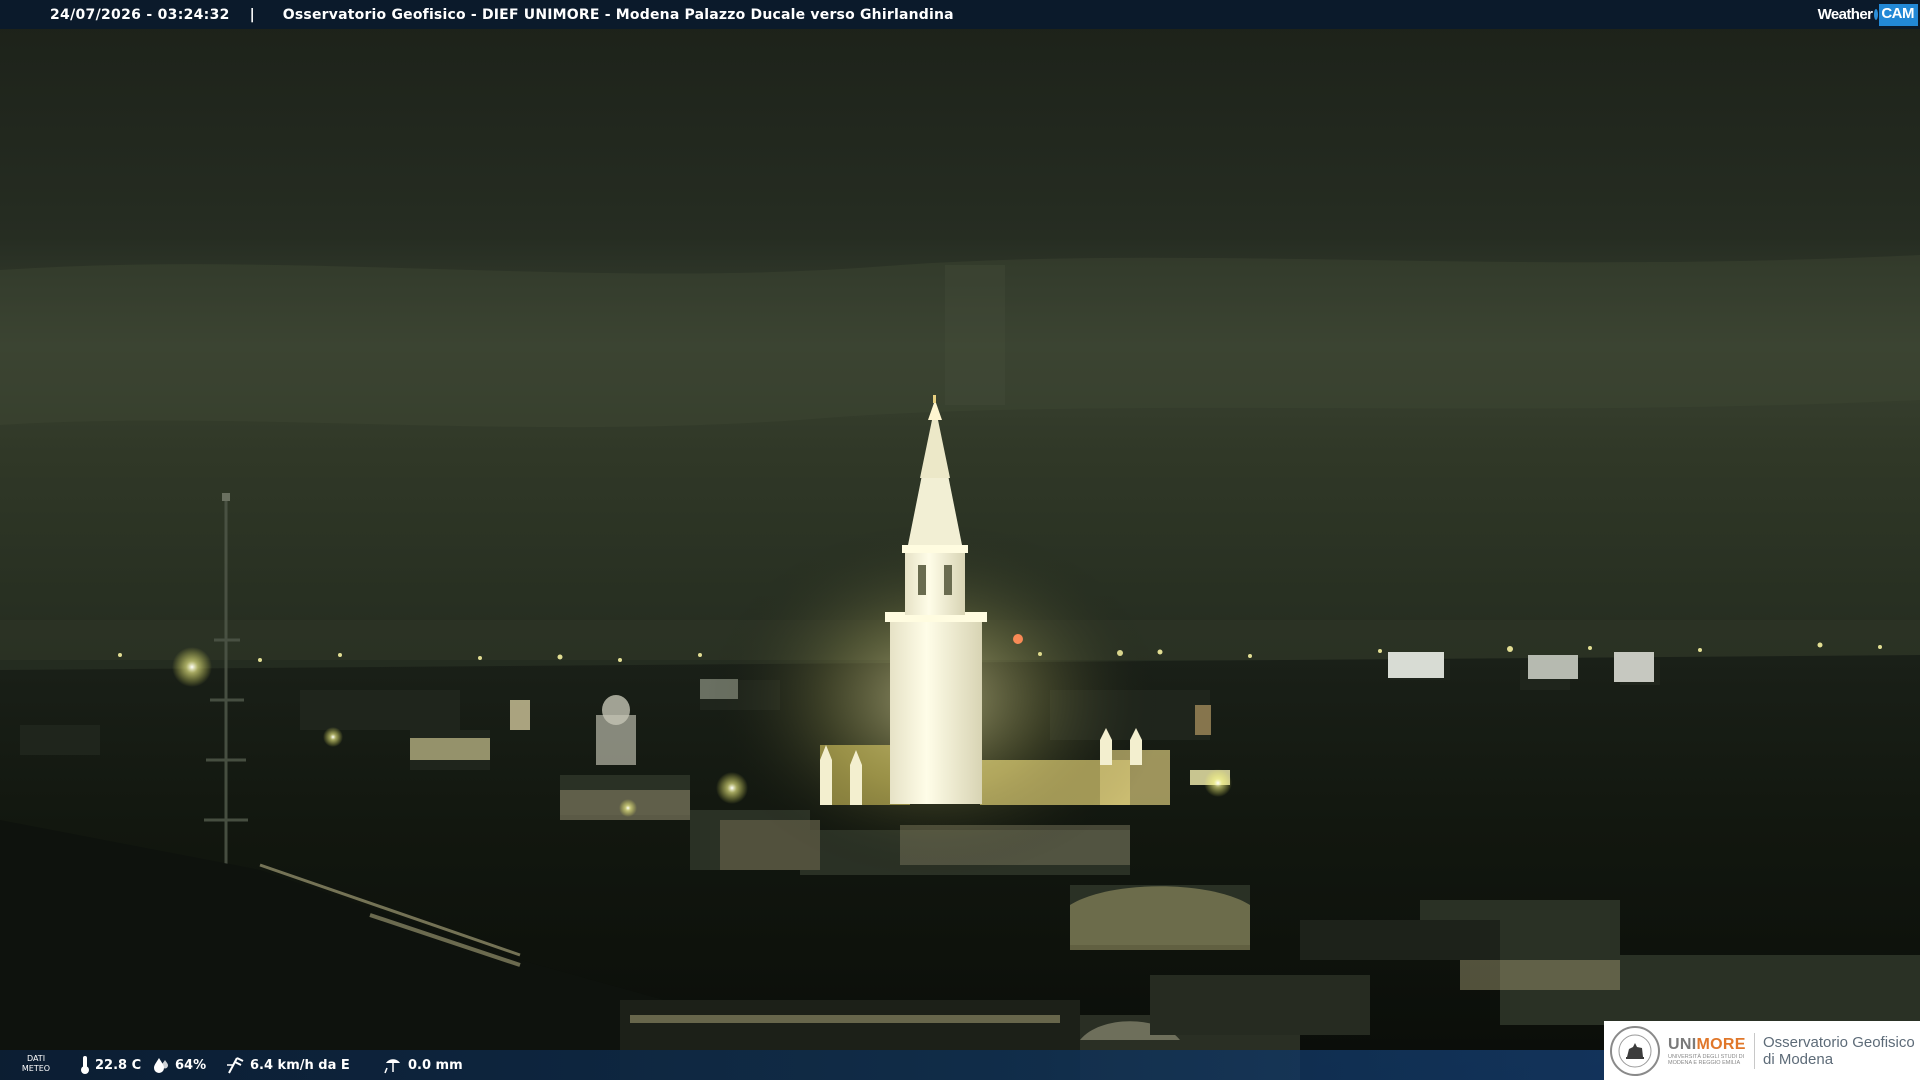  Describe the element at coordinates (191, 1065) in the screenshot. I see `humidity-value: 64%` at that location.